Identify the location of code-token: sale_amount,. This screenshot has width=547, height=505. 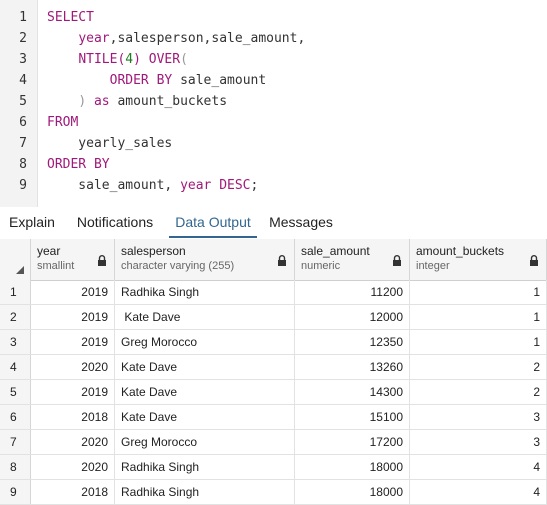
(114, 185).